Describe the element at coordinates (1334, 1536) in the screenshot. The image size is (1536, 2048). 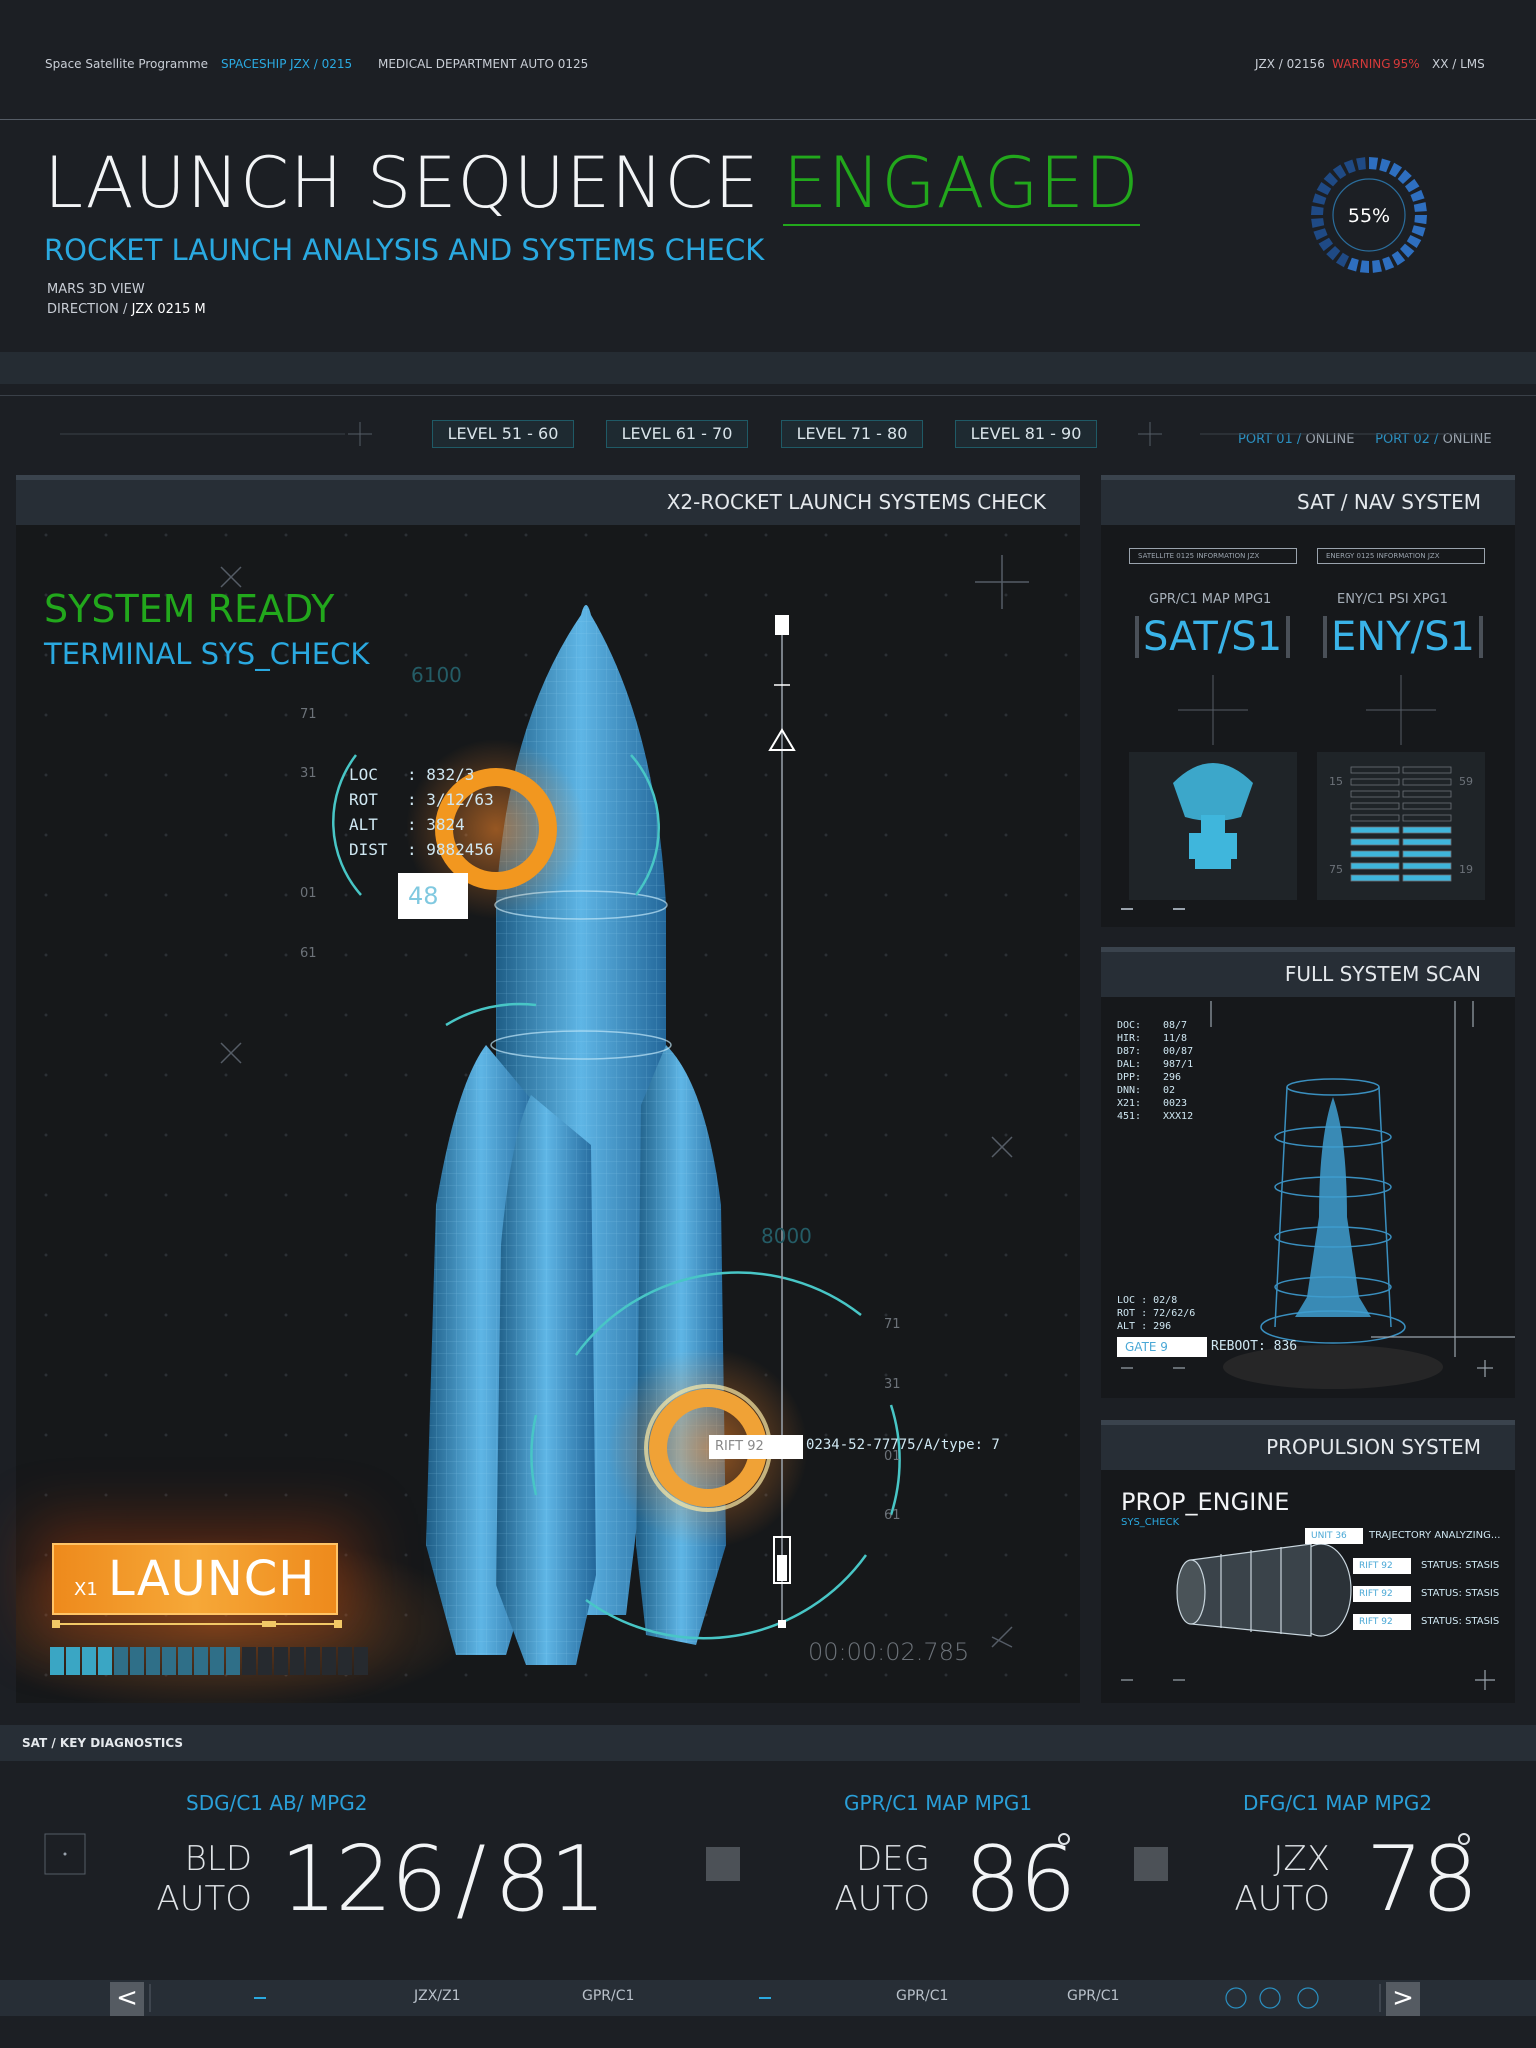
I see `unit-tag: UNIT 36` at that location.